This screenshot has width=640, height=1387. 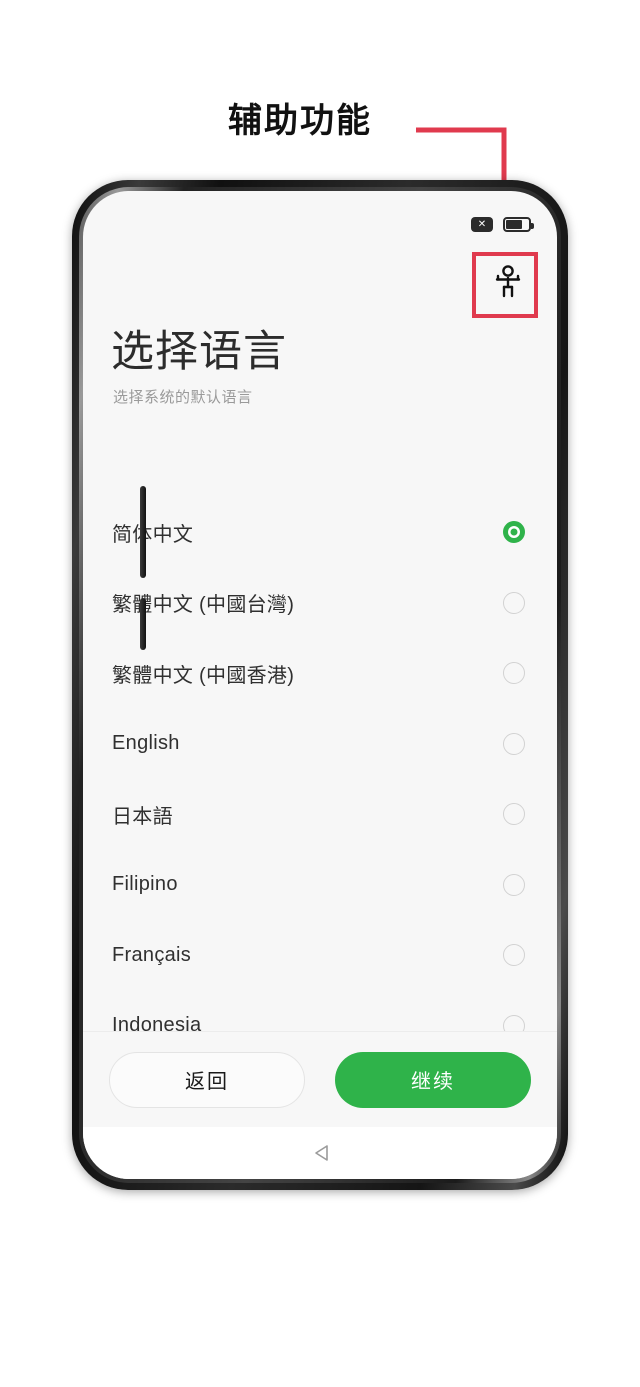 What do you see at coordinates (207, 1079) in the screenshot?
I see `back-button: 返回` at bounding box center [207, 1079].